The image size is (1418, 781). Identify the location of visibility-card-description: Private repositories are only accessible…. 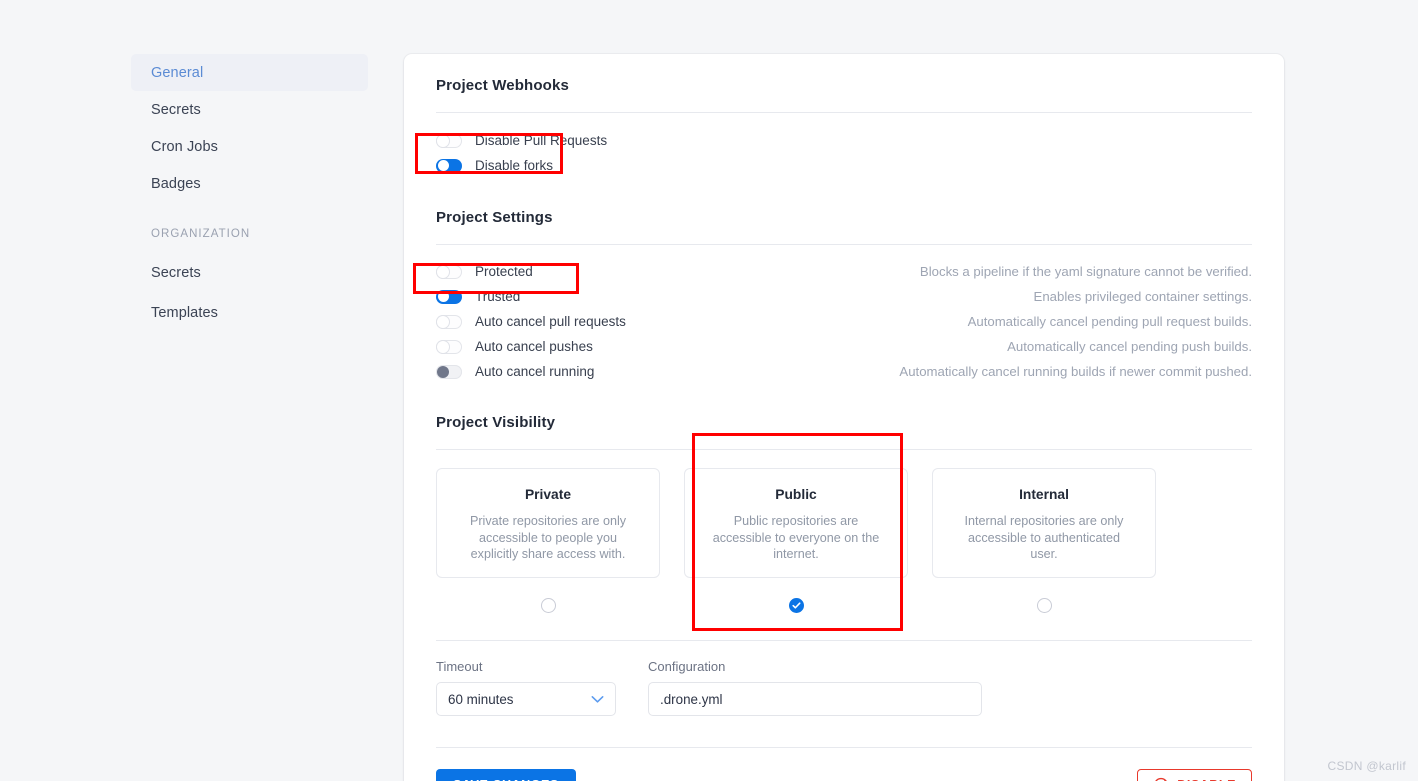
(548, 537).